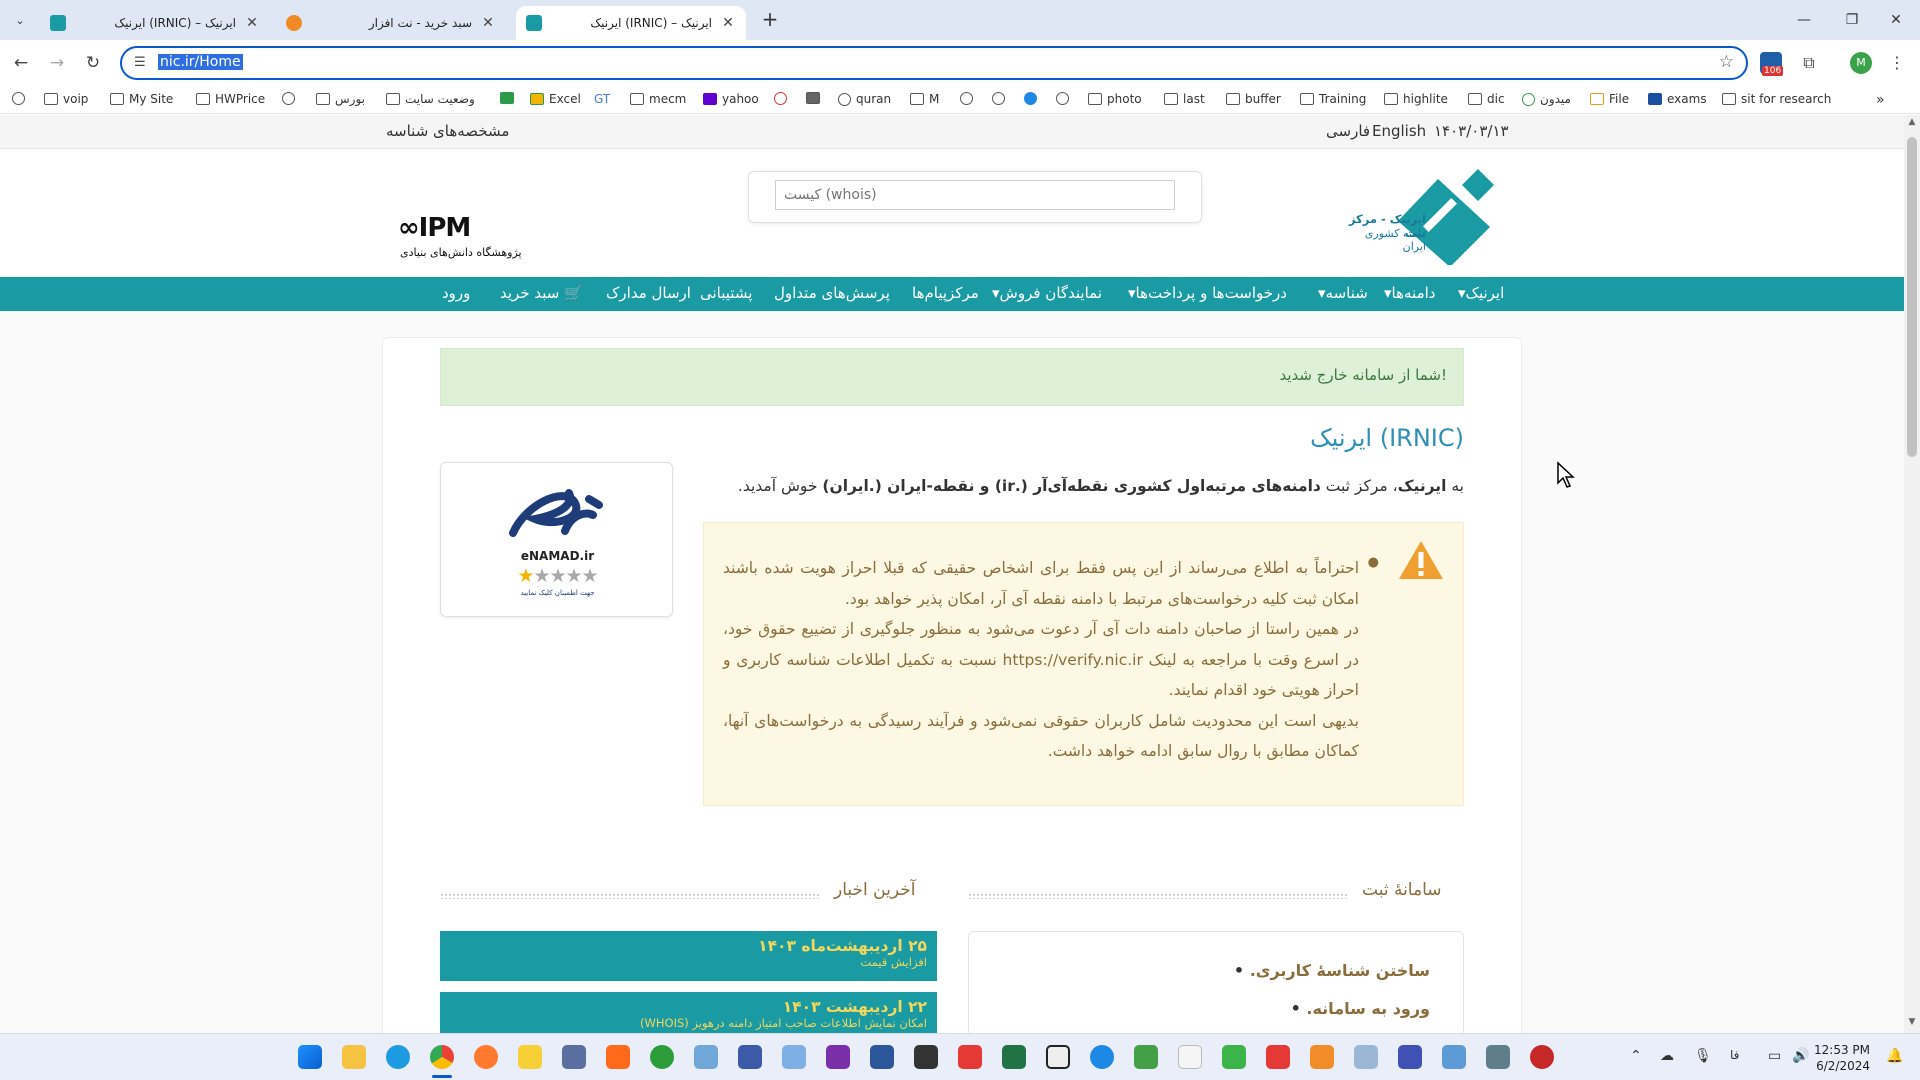 The height and width of the screenshot is (1080, 1920). What do you see at coordinates (1333, 99) in the screenshot?
I see `bookmark-training: Training` at bounding box center [1333, 99].